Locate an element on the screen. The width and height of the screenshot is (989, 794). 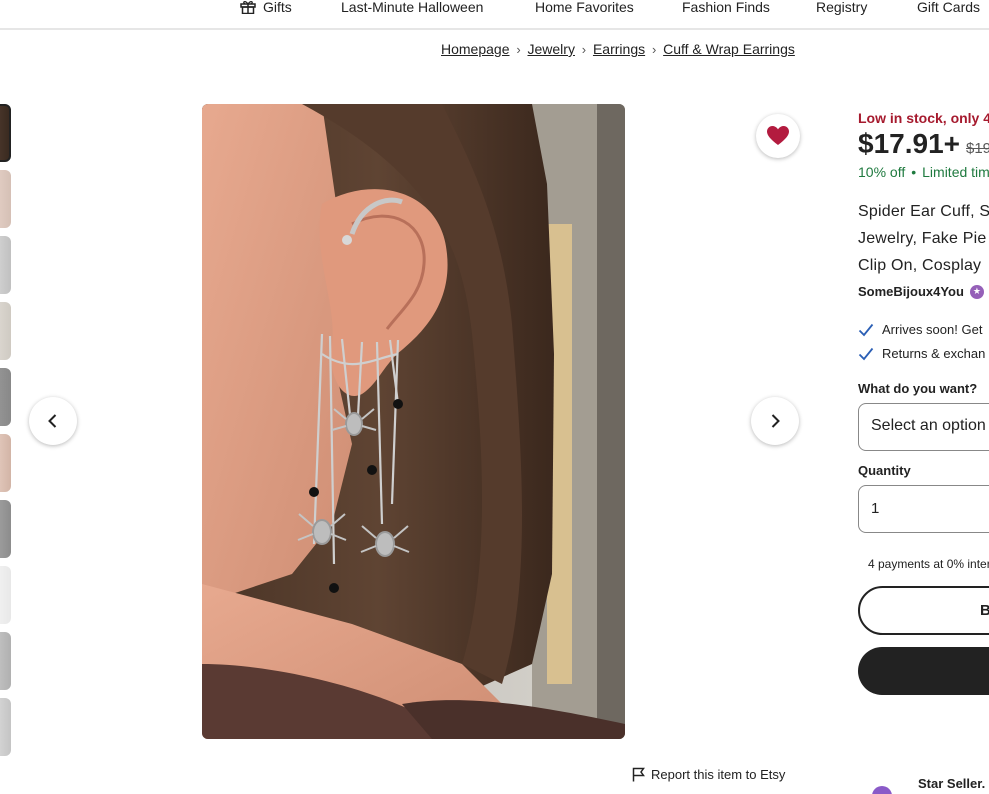
breadcrumb-homepage: Homepage is located at coordinates (475, 49).